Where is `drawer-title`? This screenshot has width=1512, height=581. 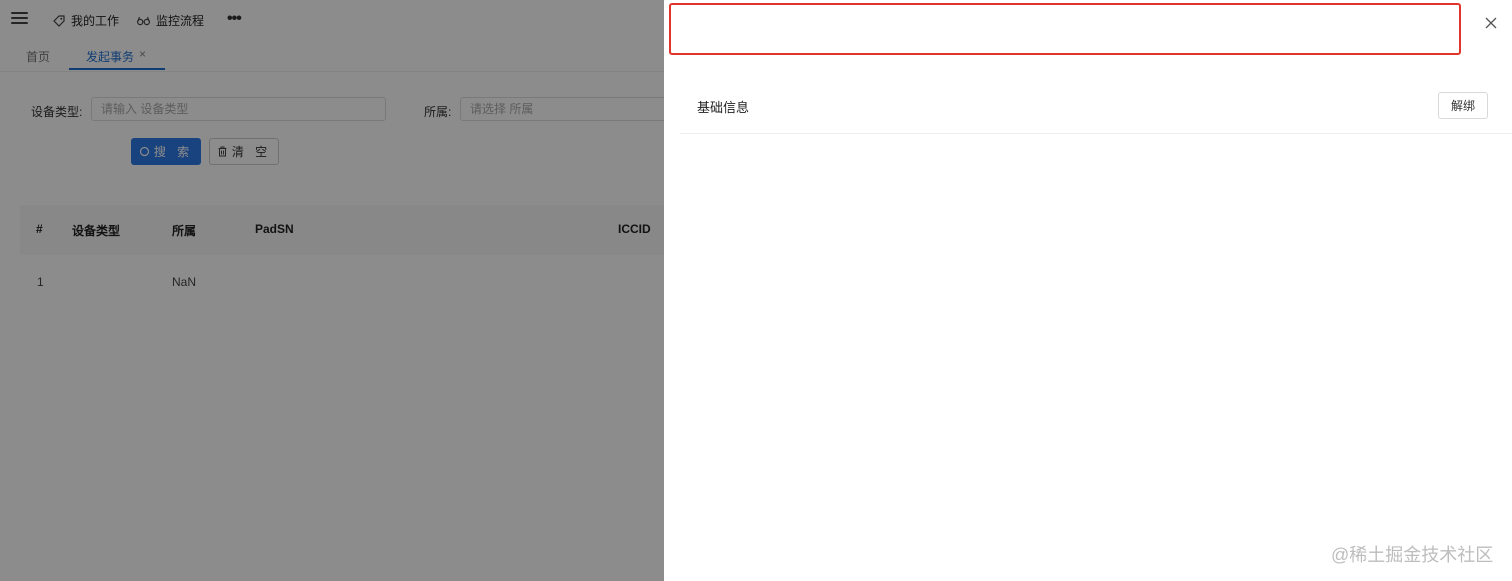
drawer-title is located at coordinates (1065, 29).